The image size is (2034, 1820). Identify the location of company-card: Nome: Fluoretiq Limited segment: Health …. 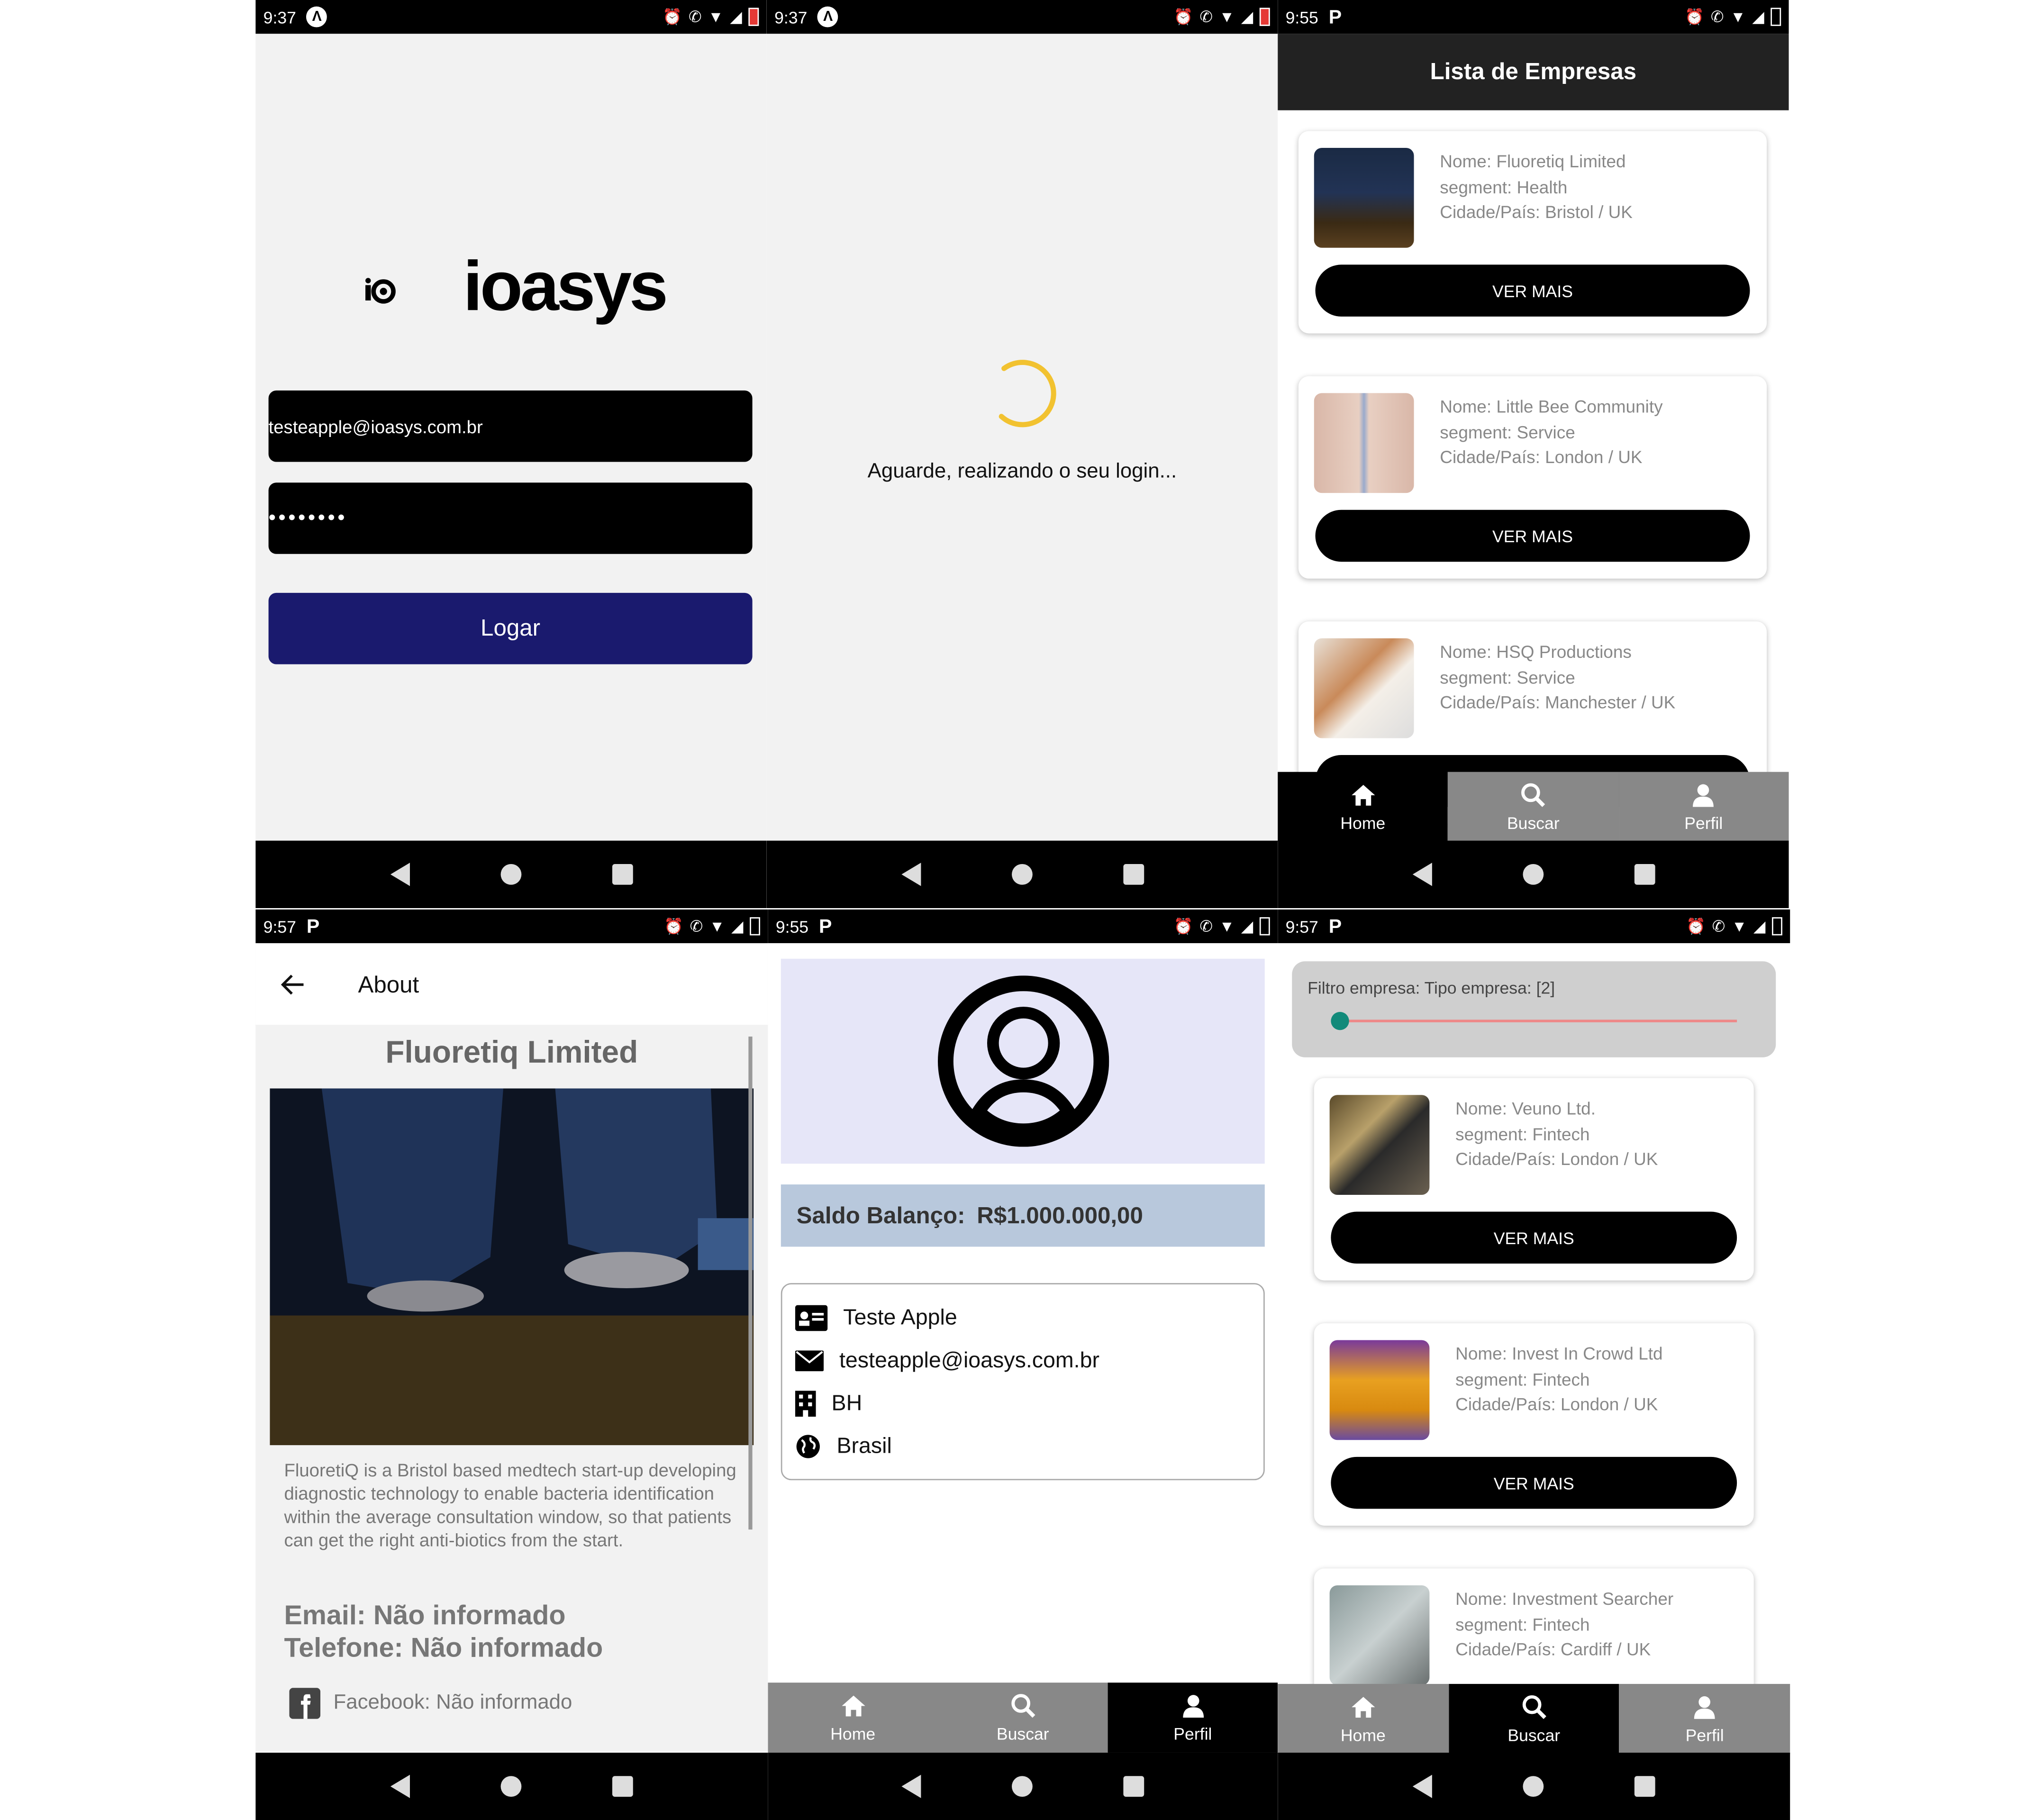
(1532, 232).